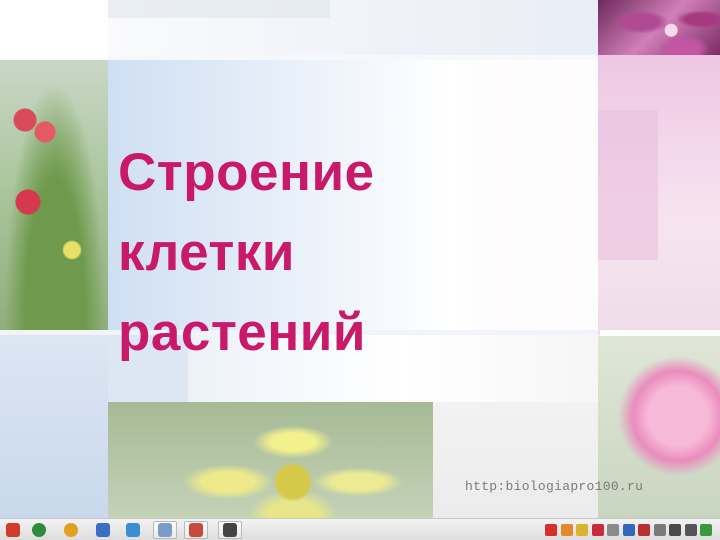 This screenshot has width=720, height=540. I want to click on tray-green-icon, so click(706, 530).